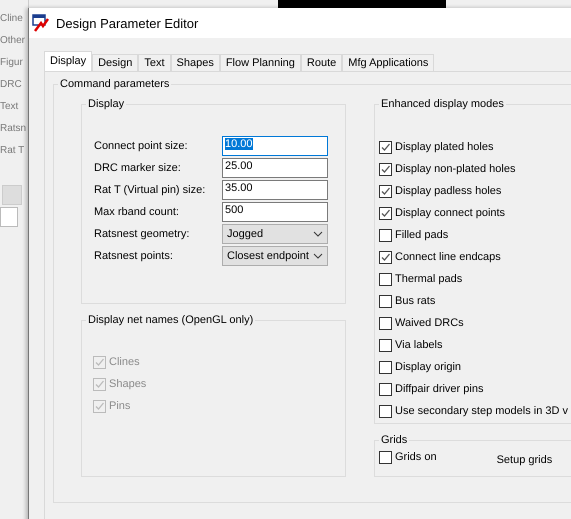  Describe the element at coordinates (41, 23) in the screenshot. I see `app-icon` at that location.